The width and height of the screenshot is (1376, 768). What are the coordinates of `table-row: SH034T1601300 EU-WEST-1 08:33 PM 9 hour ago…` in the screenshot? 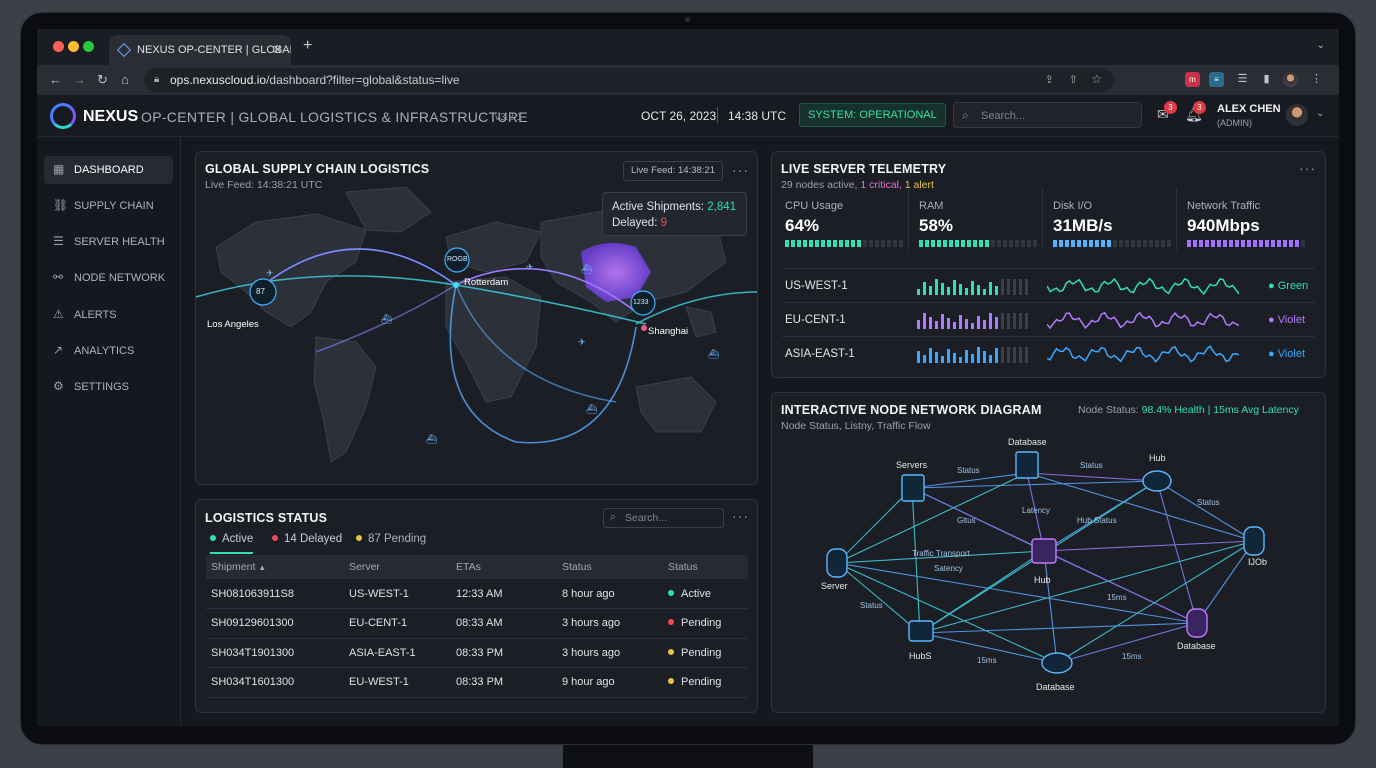 It's located at (477, 682).